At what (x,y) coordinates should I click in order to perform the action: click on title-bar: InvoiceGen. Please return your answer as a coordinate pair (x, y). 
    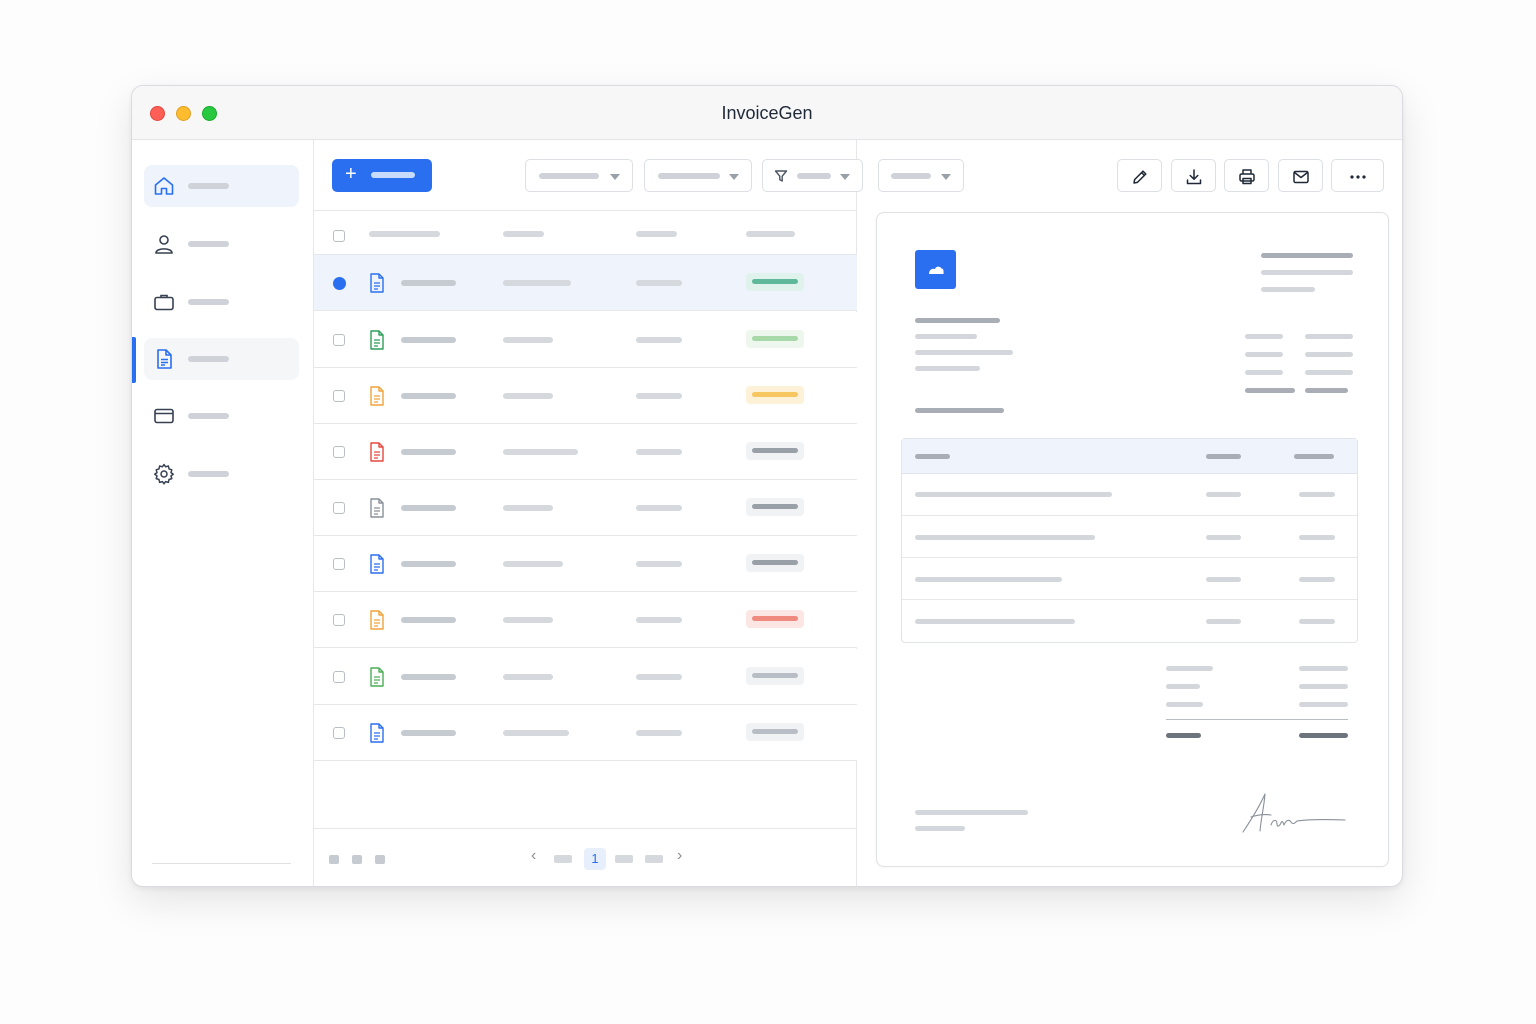
    Looking at the image, I should click on (767, 113).